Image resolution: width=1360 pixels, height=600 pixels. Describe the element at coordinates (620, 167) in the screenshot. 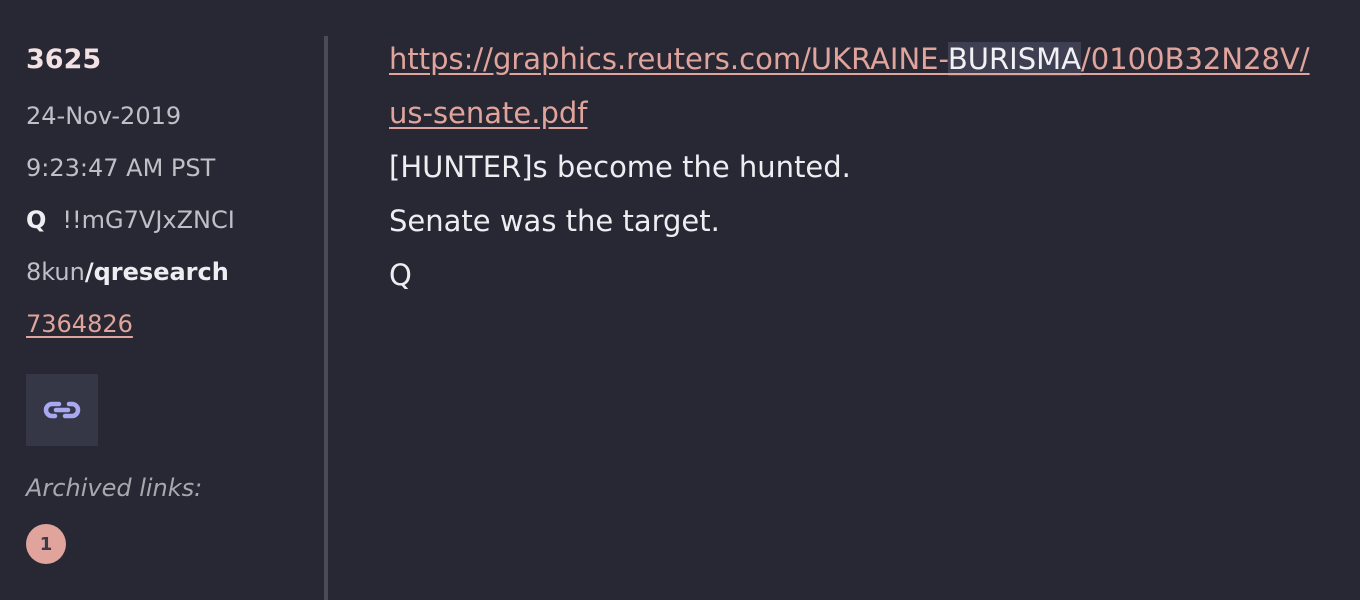

I see `post-text-line: [HUNTER]s become the hunted.` at that location.